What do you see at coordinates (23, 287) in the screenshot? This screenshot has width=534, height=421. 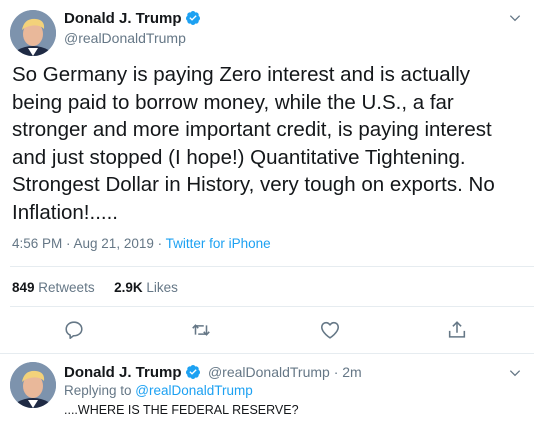 I see `retweets-count: 849` at bounding box center [23, 287].